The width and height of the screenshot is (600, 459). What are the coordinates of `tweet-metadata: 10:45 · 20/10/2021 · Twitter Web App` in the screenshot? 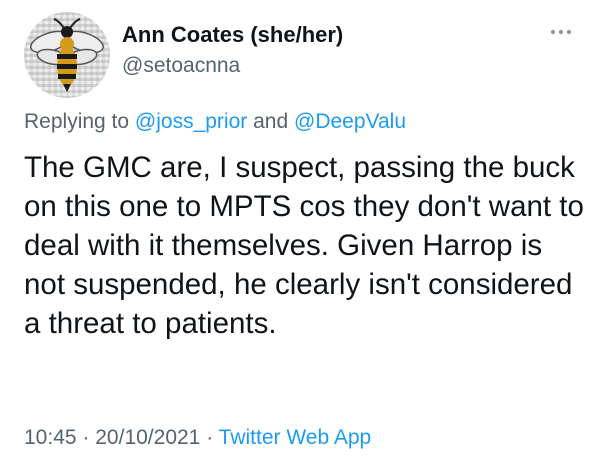 It's located at (197, 438).